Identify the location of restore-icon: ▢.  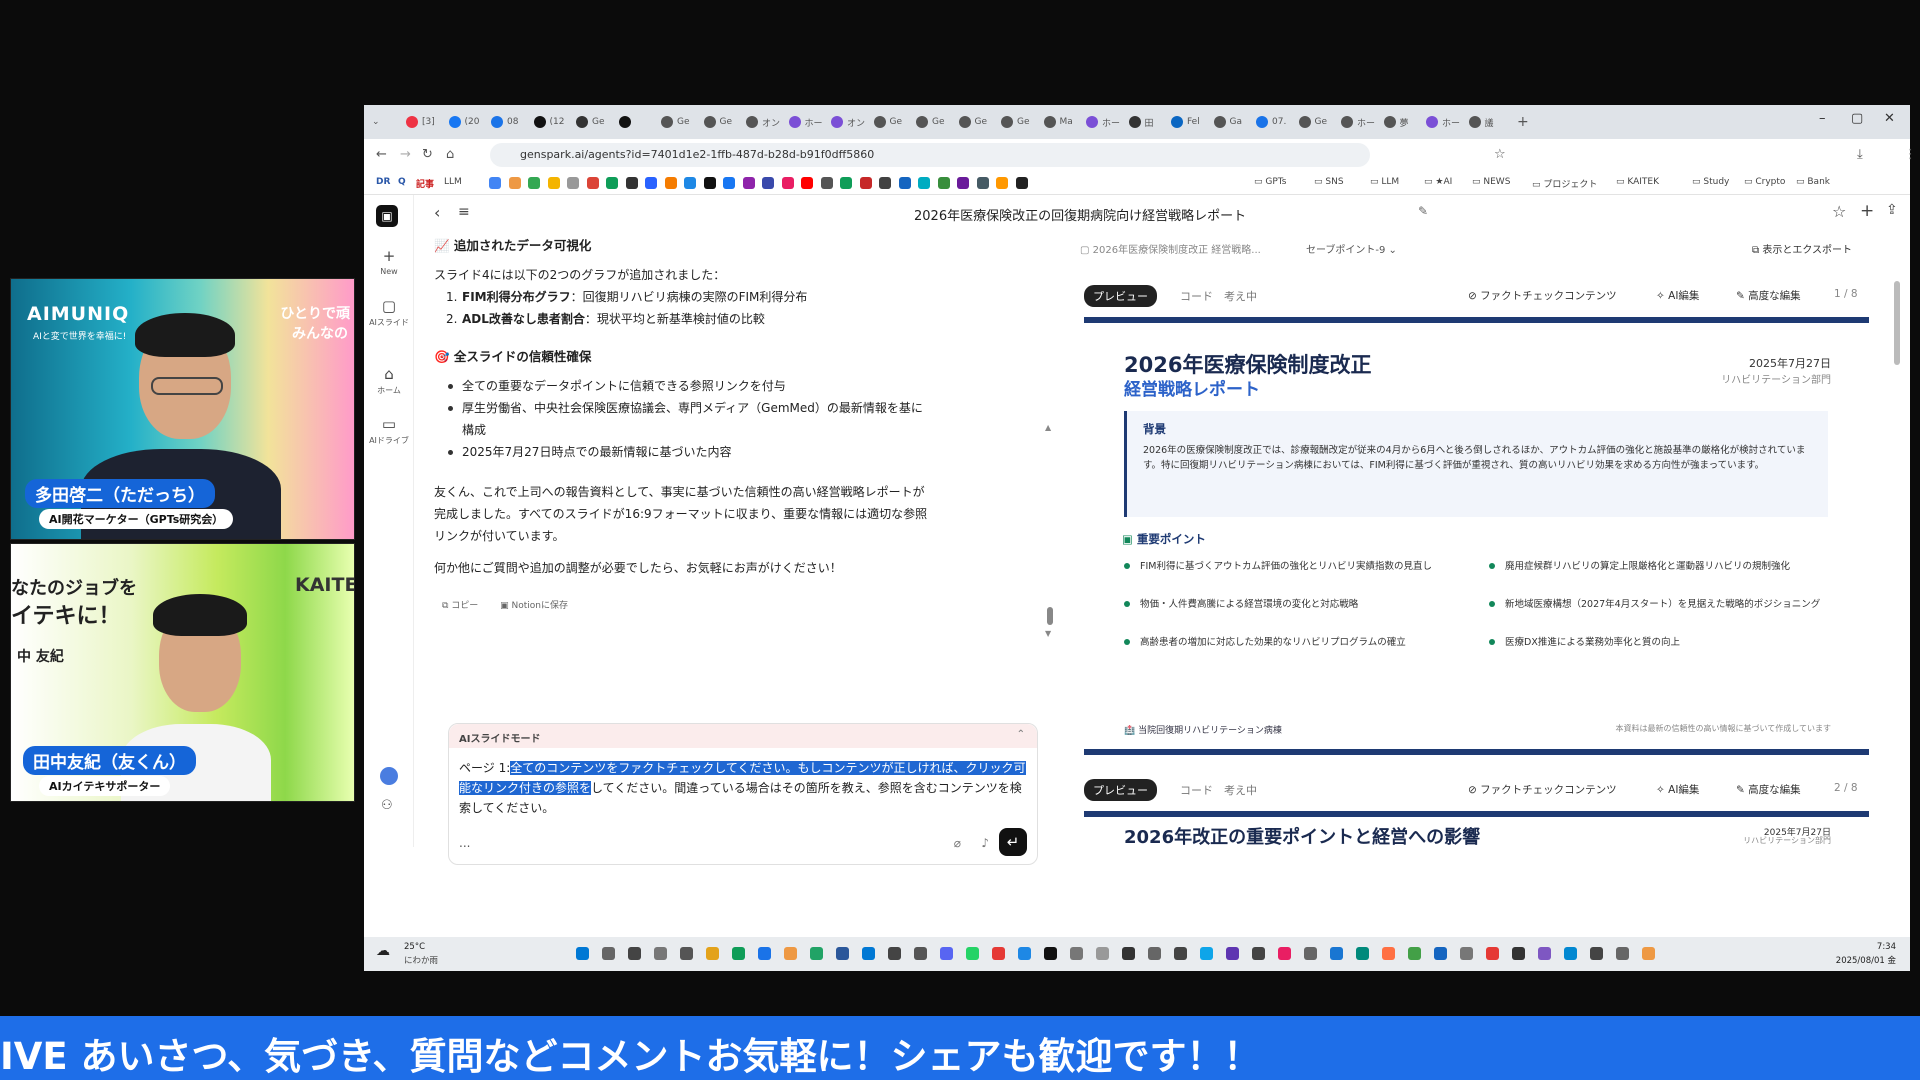
(1857, 118).